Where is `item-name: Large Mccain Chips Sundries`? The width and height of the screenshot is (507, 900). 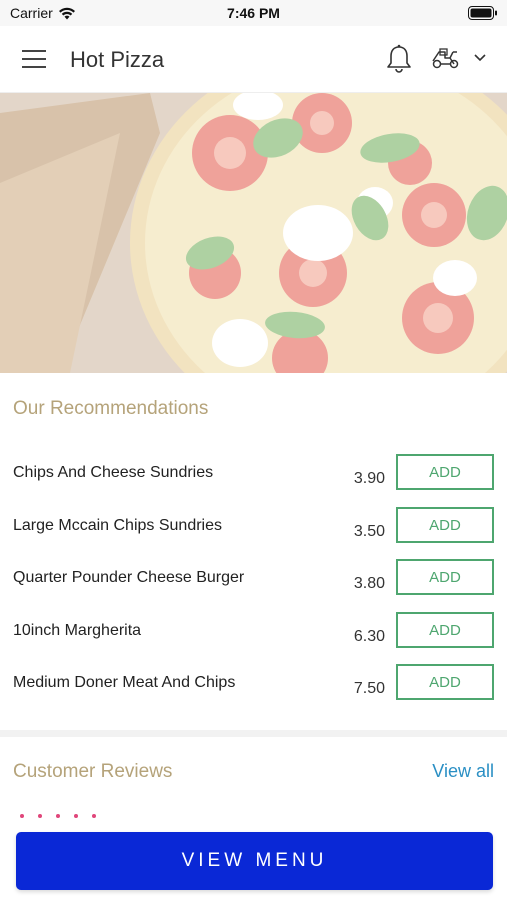 item-name: Large Mccain Chips Sundries is located at coordinates (117, 525).